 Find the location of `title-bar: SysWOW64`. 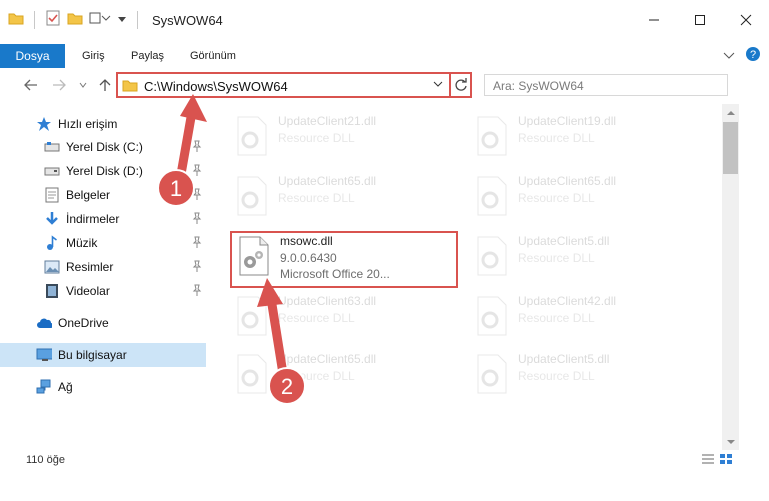

title-bar: SysWOW64 is located at coordinates (384, 20).